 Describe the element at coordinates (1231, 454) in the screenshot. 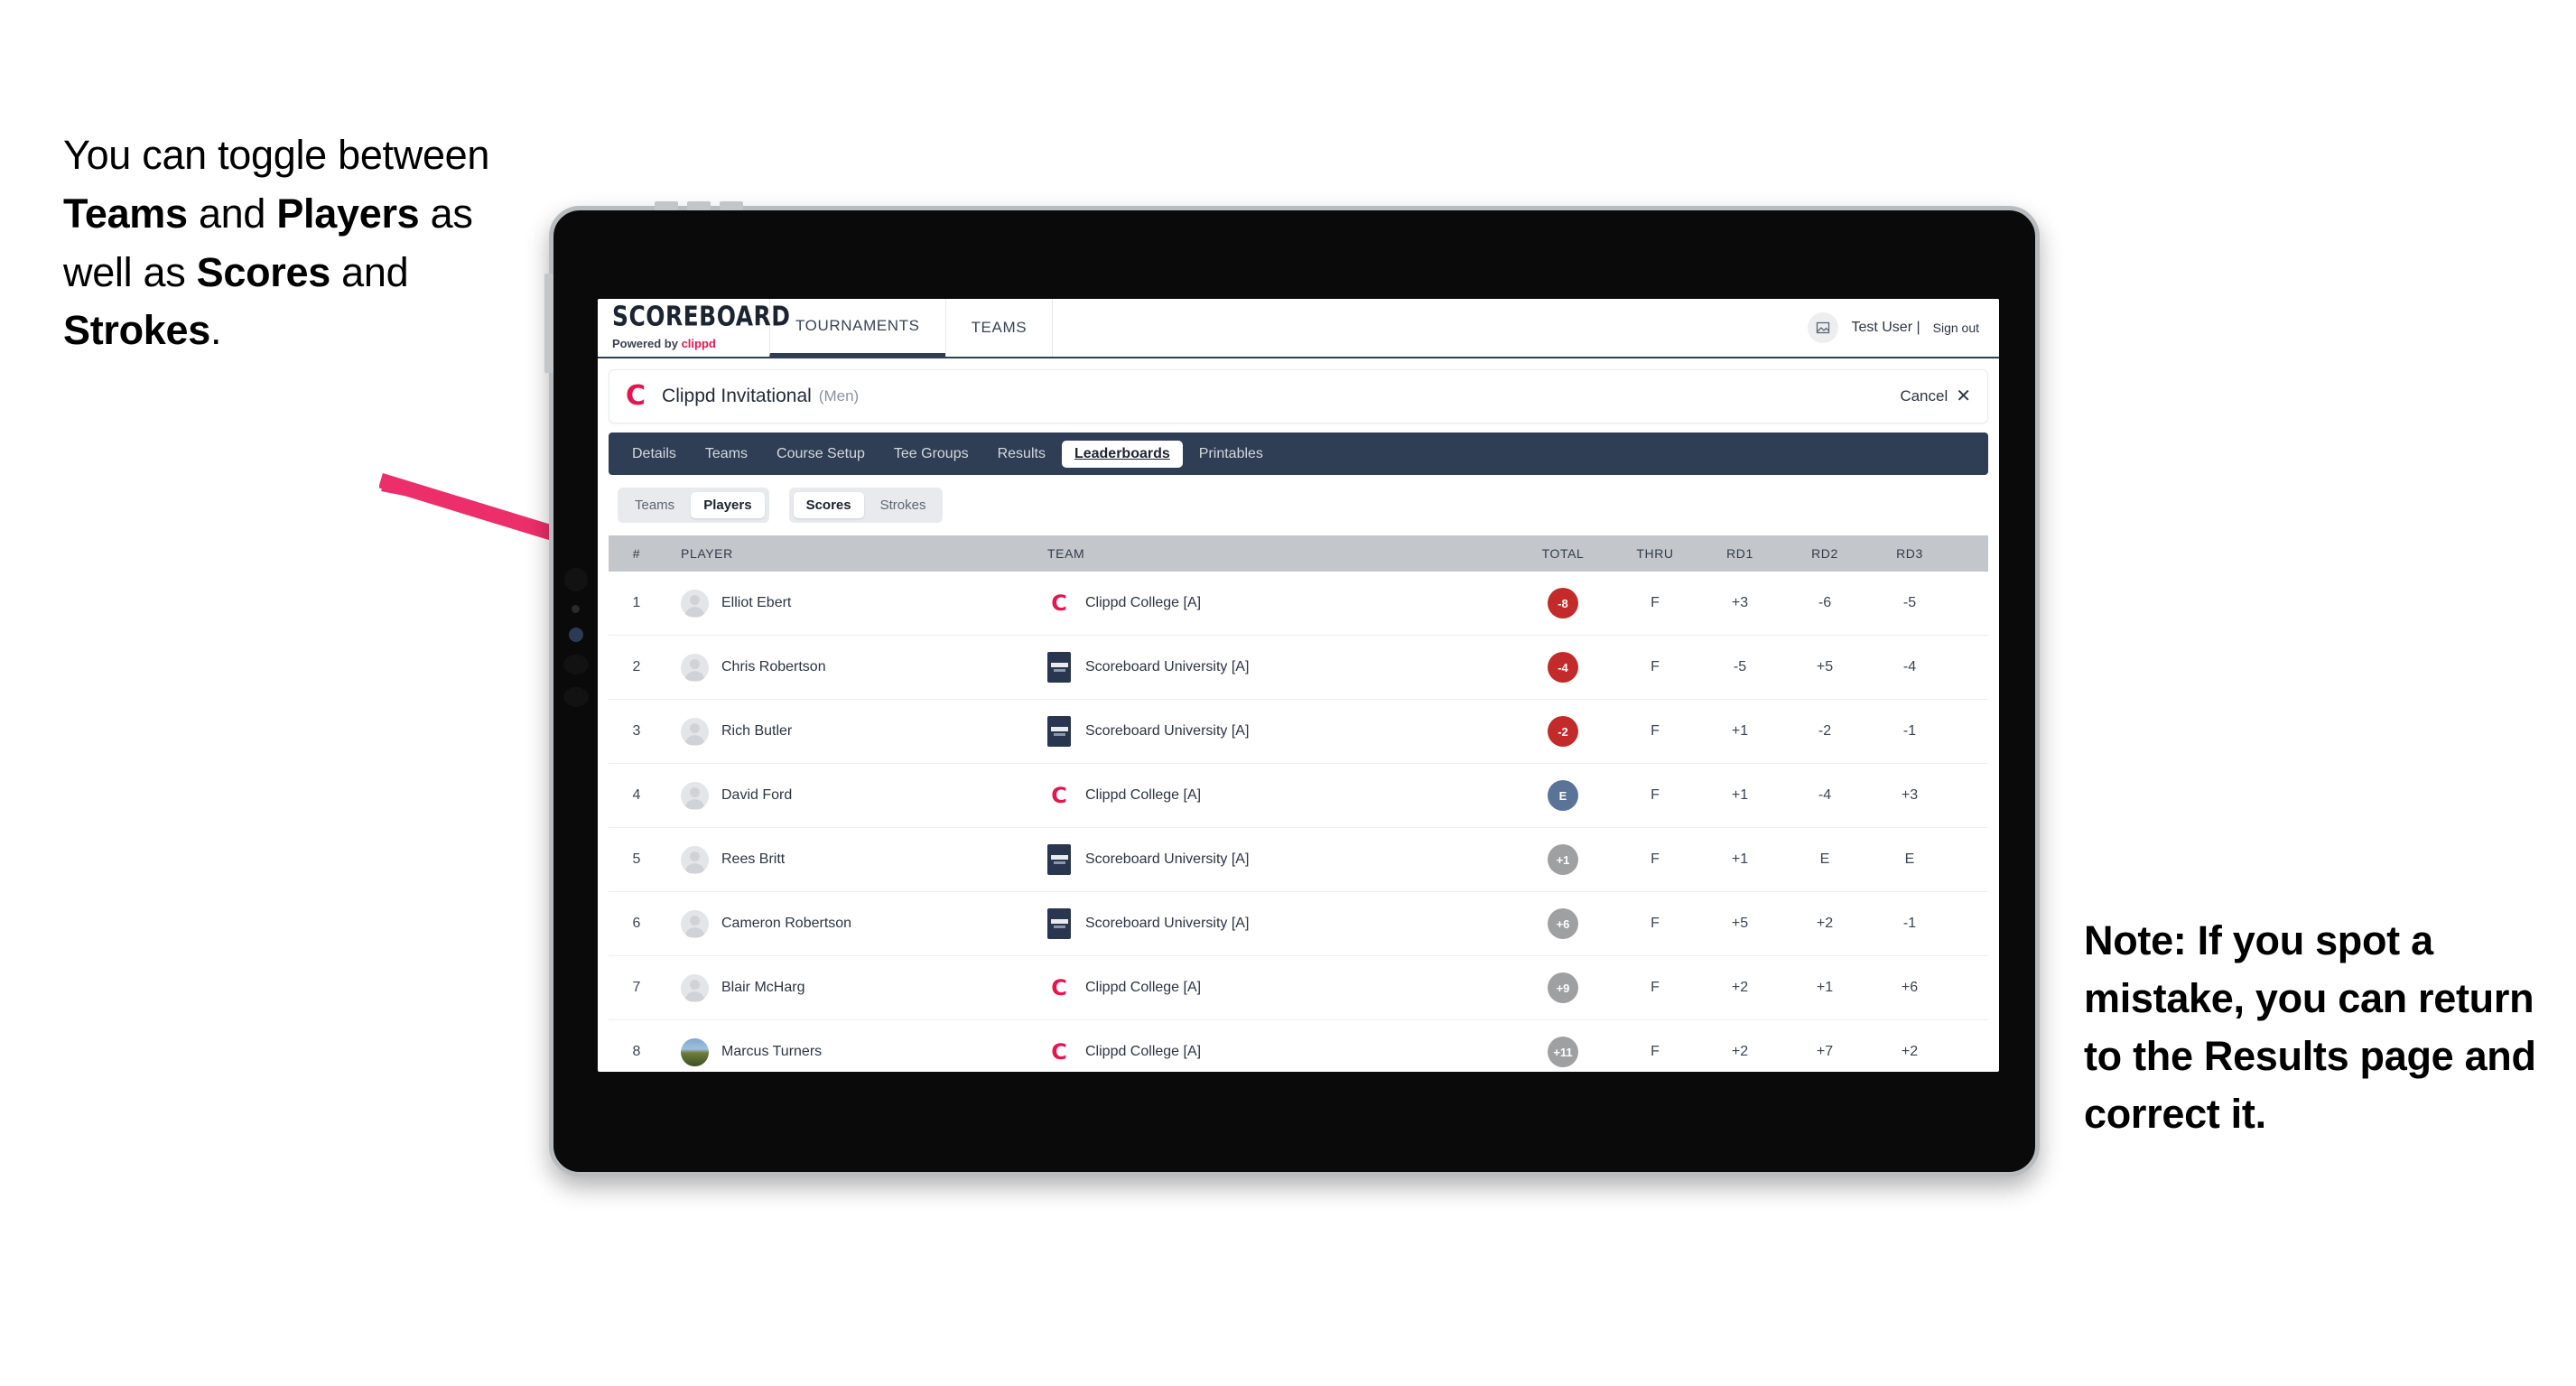

I see `nav-item-printables: Printables` at that location.